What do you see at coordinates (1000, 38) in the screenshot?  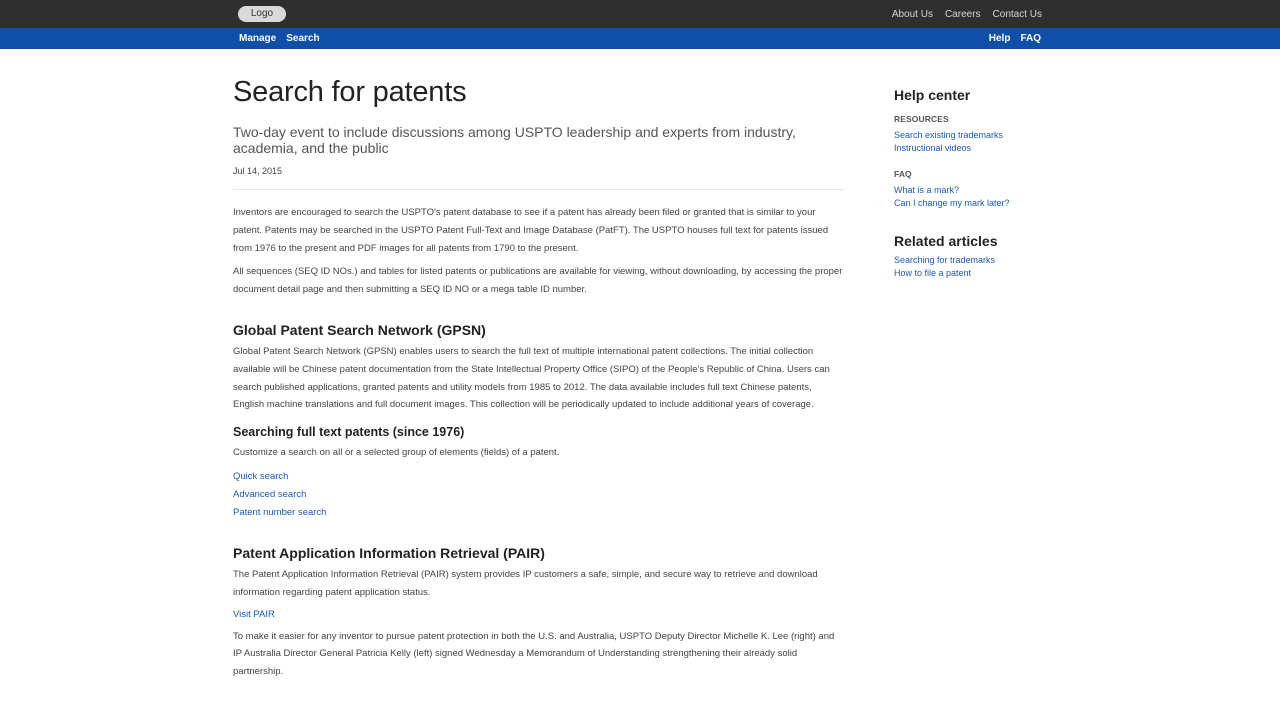 I see `nav-help: Help` at bounding box center [1000, 38].